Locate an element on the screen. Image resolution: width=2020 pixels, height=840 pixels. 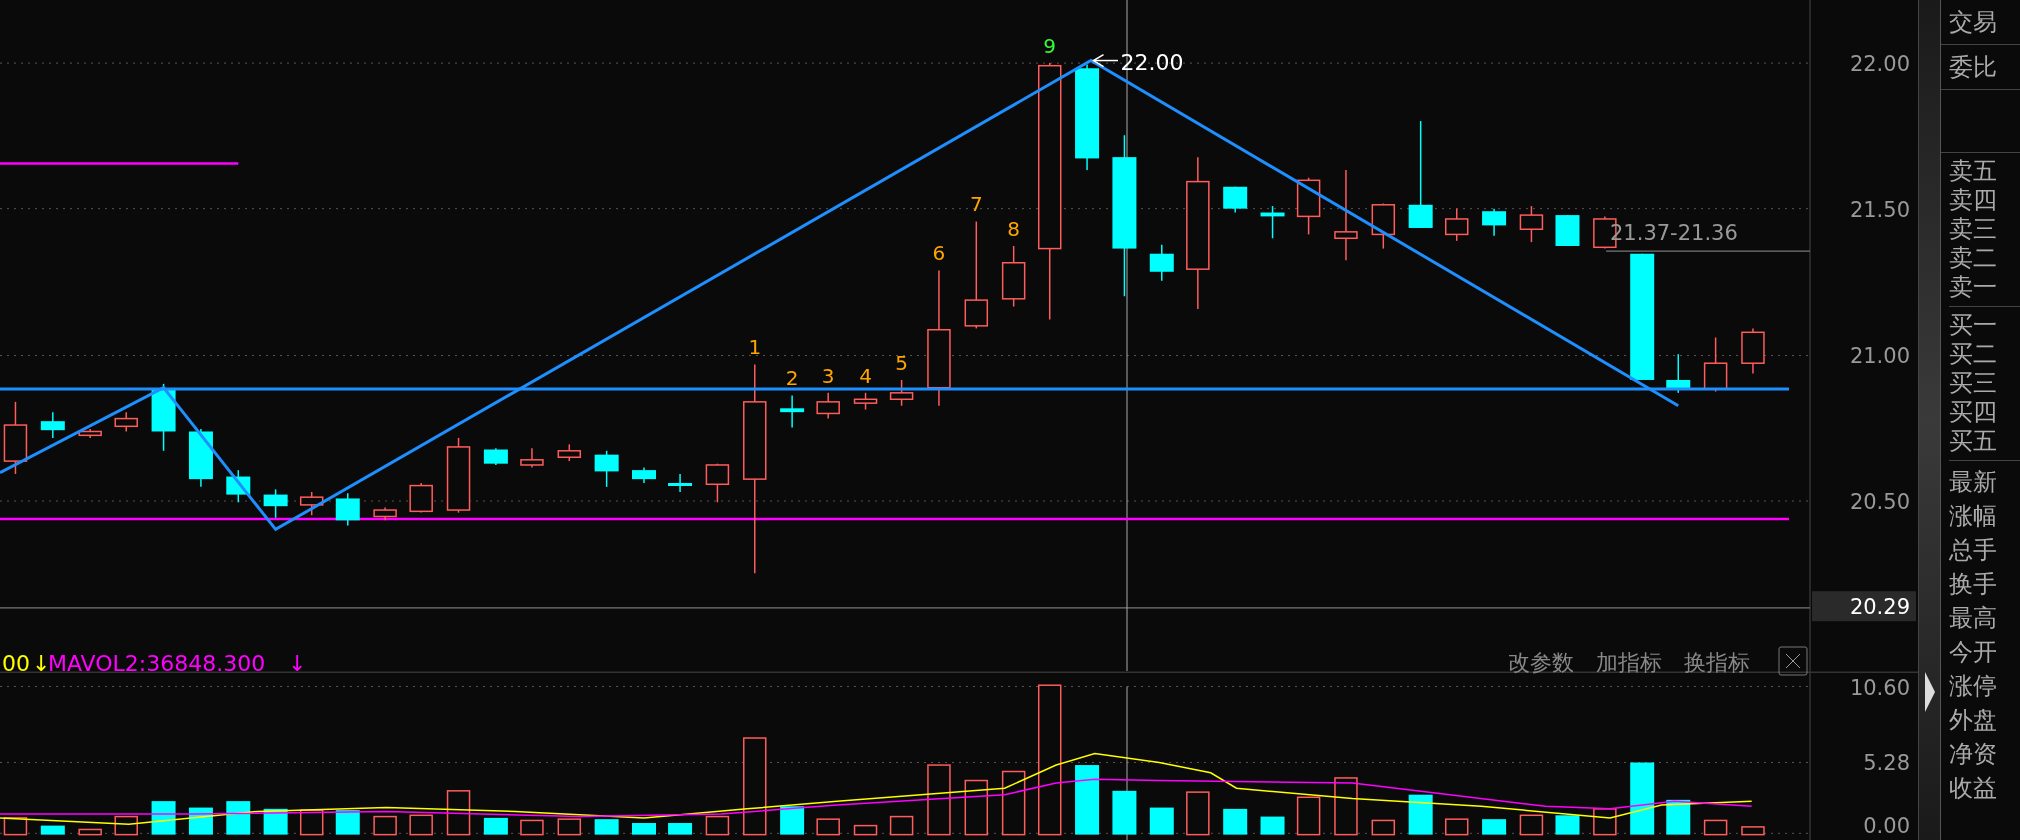
quote-label: 最新 is located at coordinates (1973, 482).